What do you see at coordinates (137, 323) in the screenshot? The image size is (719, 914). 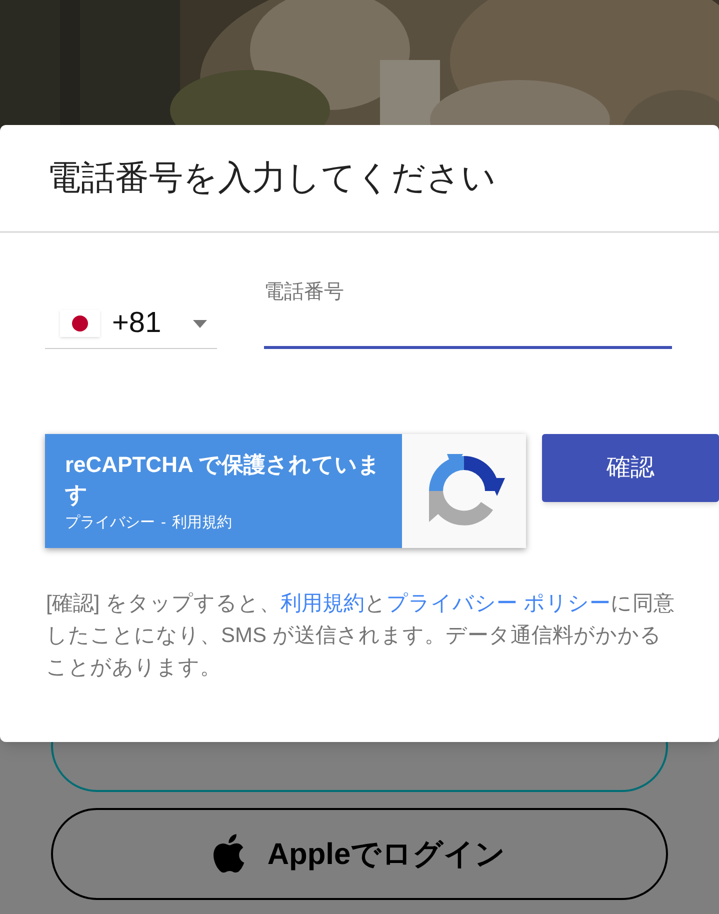 I see `country-code: +81` at bounding box center [137, 323].